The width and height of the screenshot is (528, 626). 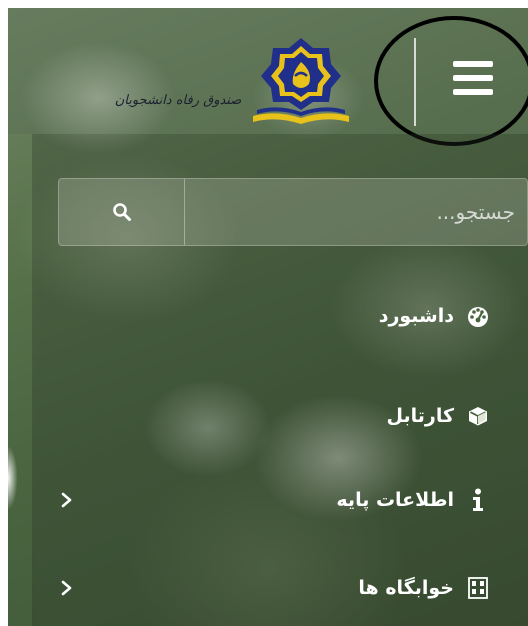 I want to click on dashboard-gauge-icon, so click(x=478, y=316).